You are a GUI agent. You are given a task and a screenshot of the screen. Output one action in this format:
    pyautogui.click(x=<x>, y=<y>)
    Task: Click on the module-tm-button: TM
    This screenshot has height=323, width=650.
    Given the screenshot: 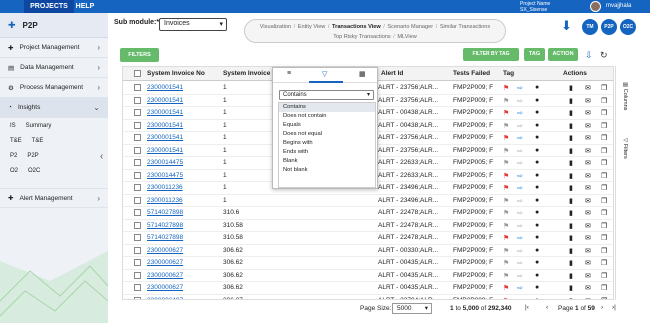 What is the action you would take?
    pyautogui.click(x=590, y=27)
    